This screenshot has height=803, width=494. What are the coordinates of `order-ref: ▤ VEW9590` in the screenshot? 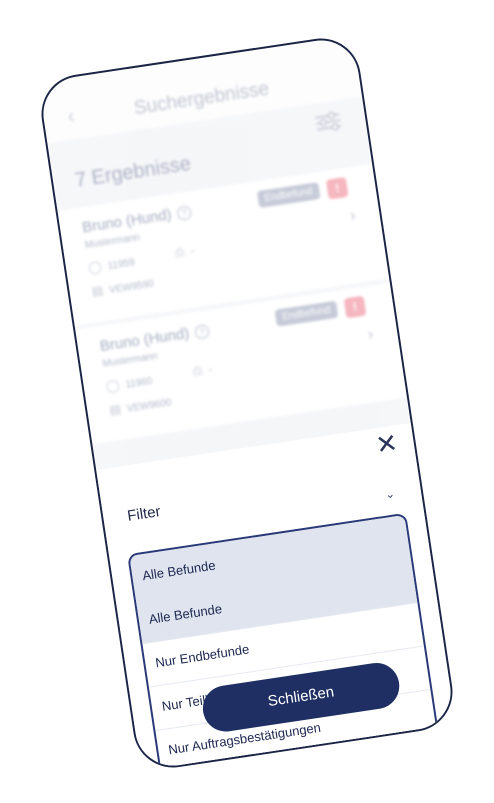 It's located at (123, 287).